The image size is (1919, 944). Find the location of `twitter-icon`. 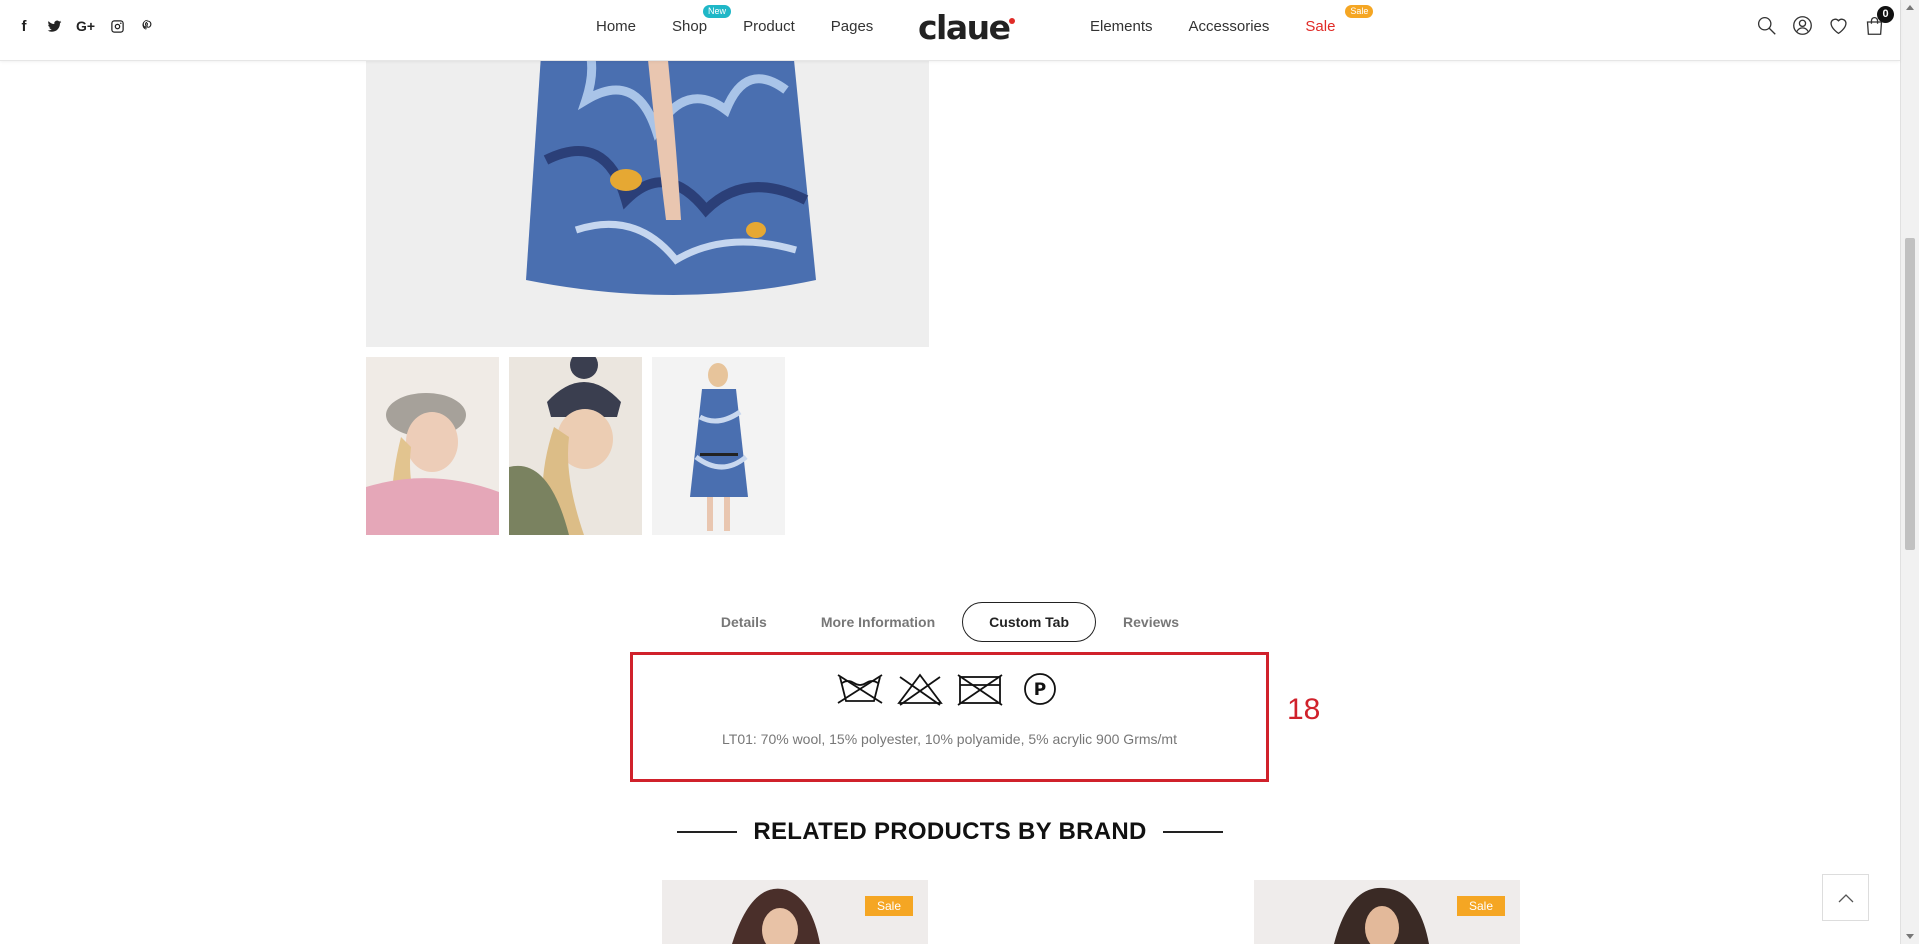

twitter-icon is located at coordinates (54, 26).